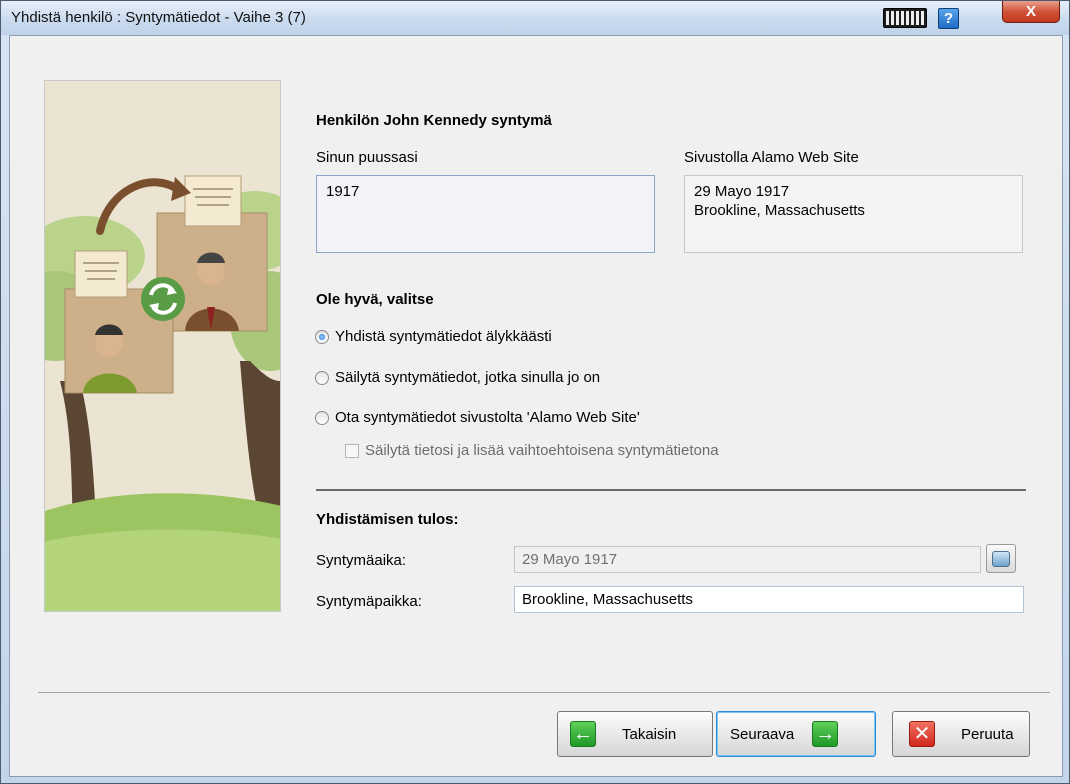 Image resolution: width=1070 pixels, height=784 pixels. Describe the element at coordinates (747, 559) in the screenshot. I see `birth-date-field: 29 Mayo 1917` at that location.